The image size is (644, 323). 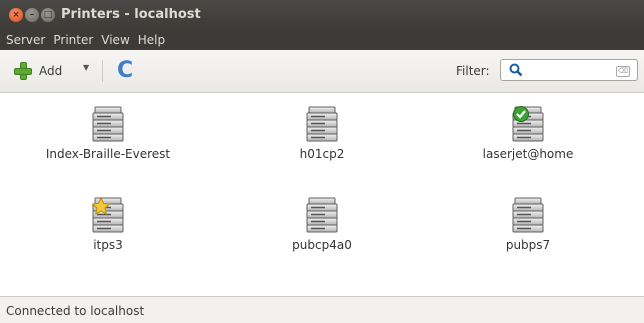 I want to click on clear-filter-icon: ⌫, so click(x=623, y=71).